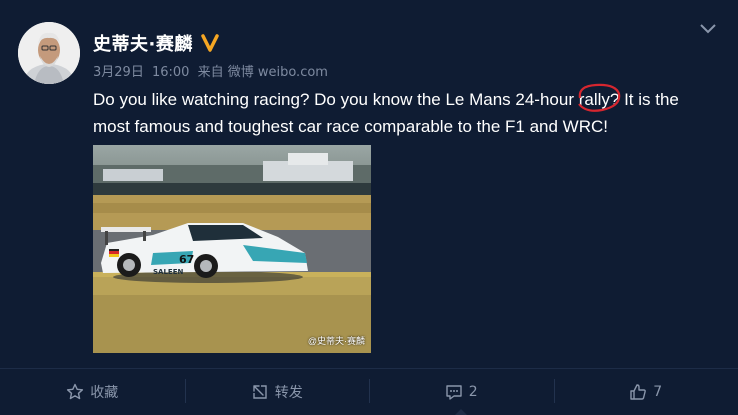 Image resolution: width=738 pixels, height=415 pixels. What do you see at coordinates (288, 393) in the screenshot?
I see `repost-label: 转发` at bounding box center [288, 393].